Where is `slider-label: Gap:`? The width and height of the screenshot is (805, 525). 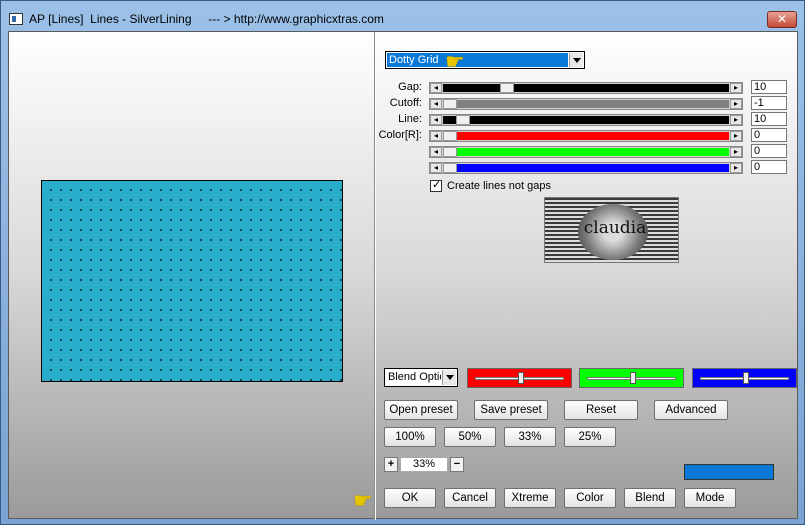 slider-label: Gap: is located at coordinates (410, 87).